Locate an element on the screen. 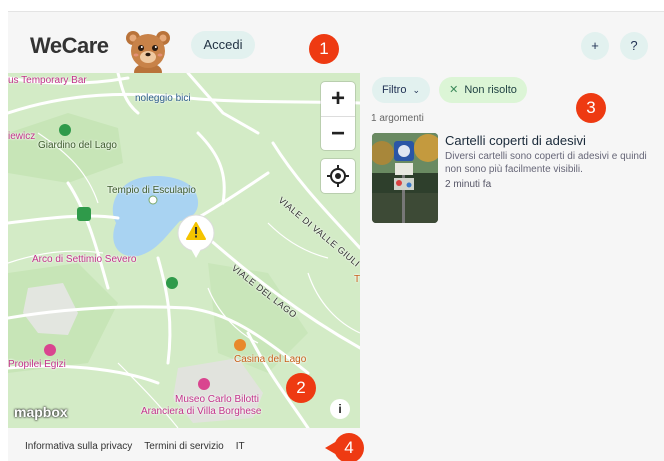 The image size is (664, 461). mapbox-logo: mapbox is located at coordinates (41, 412).